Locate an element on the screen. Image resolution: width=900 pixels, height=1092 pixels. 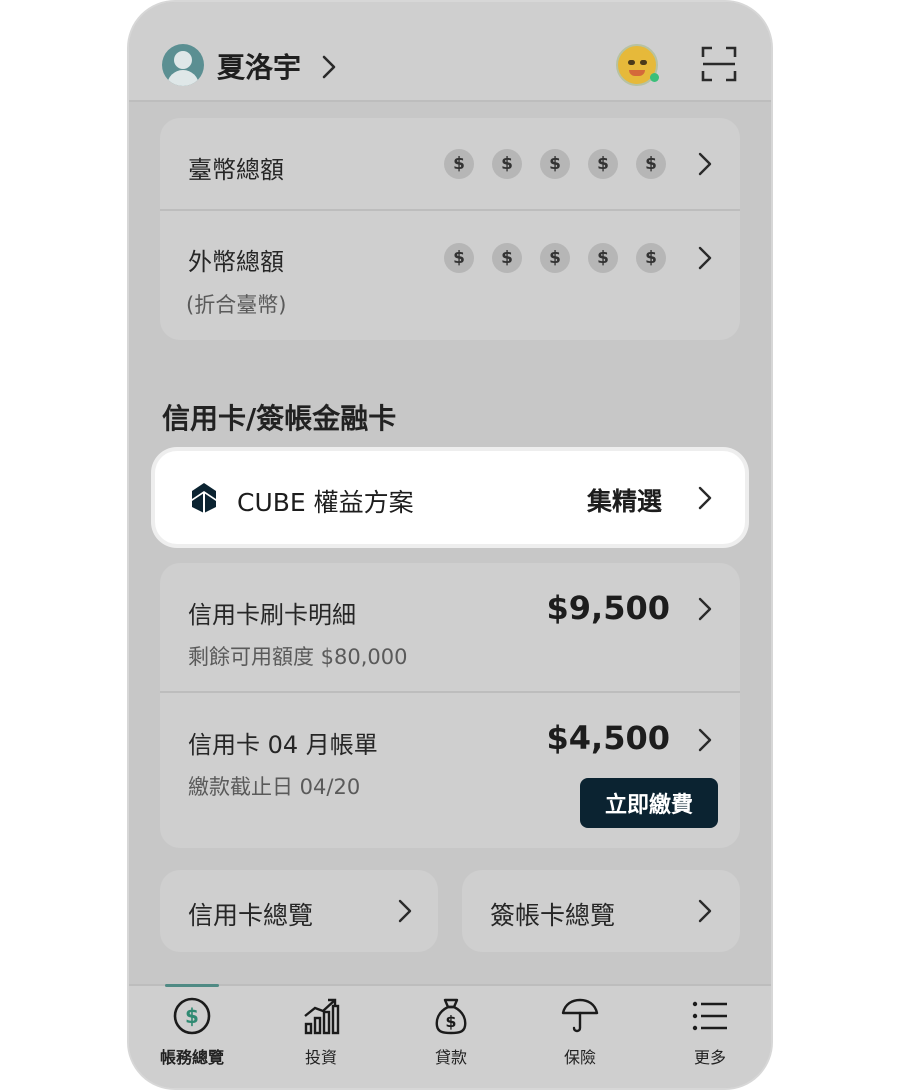
foreign-balance-subtitle: (折合臺幣) is located at coordinates (236, 305).